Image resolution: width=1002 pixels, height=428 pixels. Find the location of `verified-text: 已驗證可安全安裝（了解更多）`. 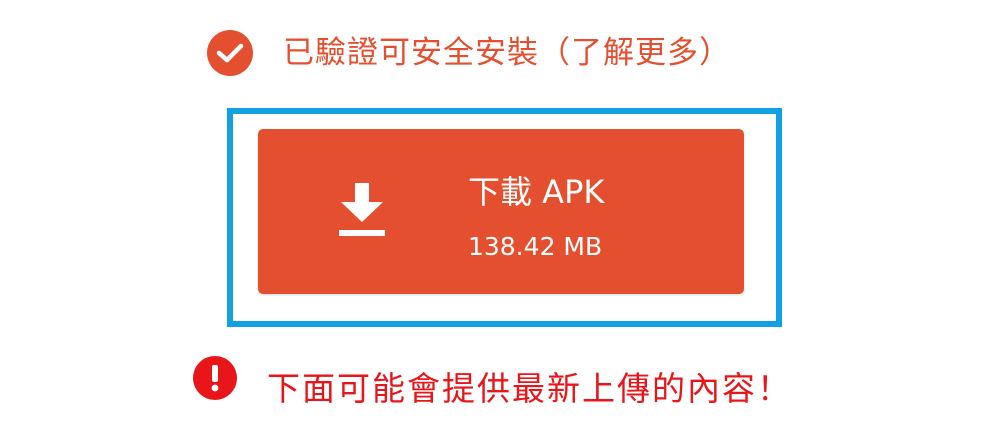

verified-text: 已驗證可安全安裝（了解更多） is located at coordinates (507, 53).